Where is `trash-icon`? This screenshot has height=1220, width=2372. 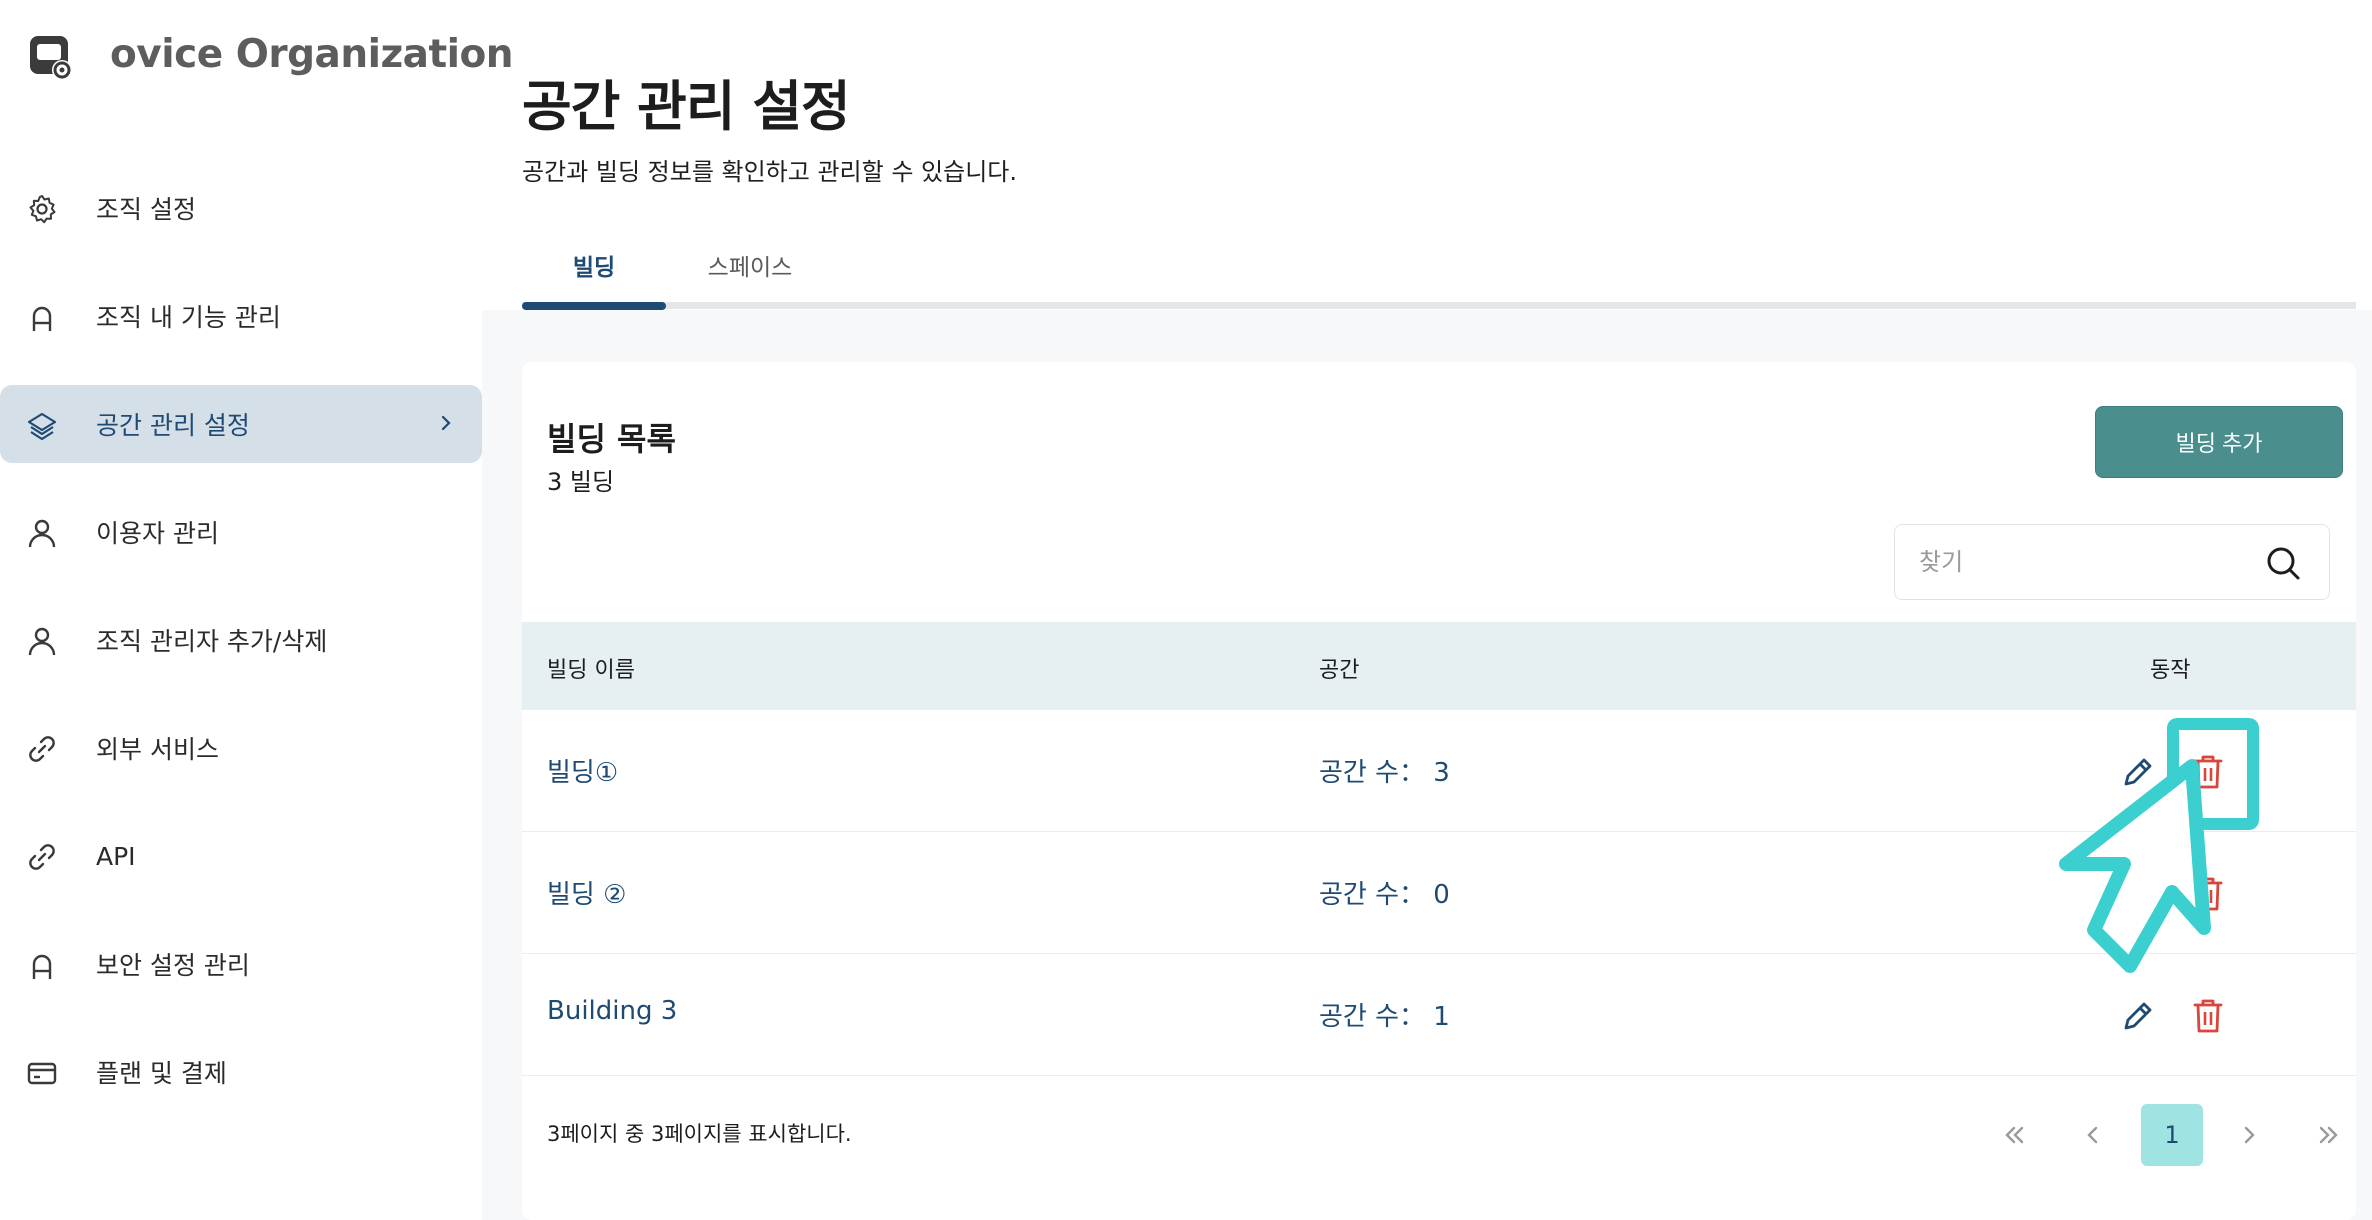
trash-icon is located at coordinates (2208, 1016).